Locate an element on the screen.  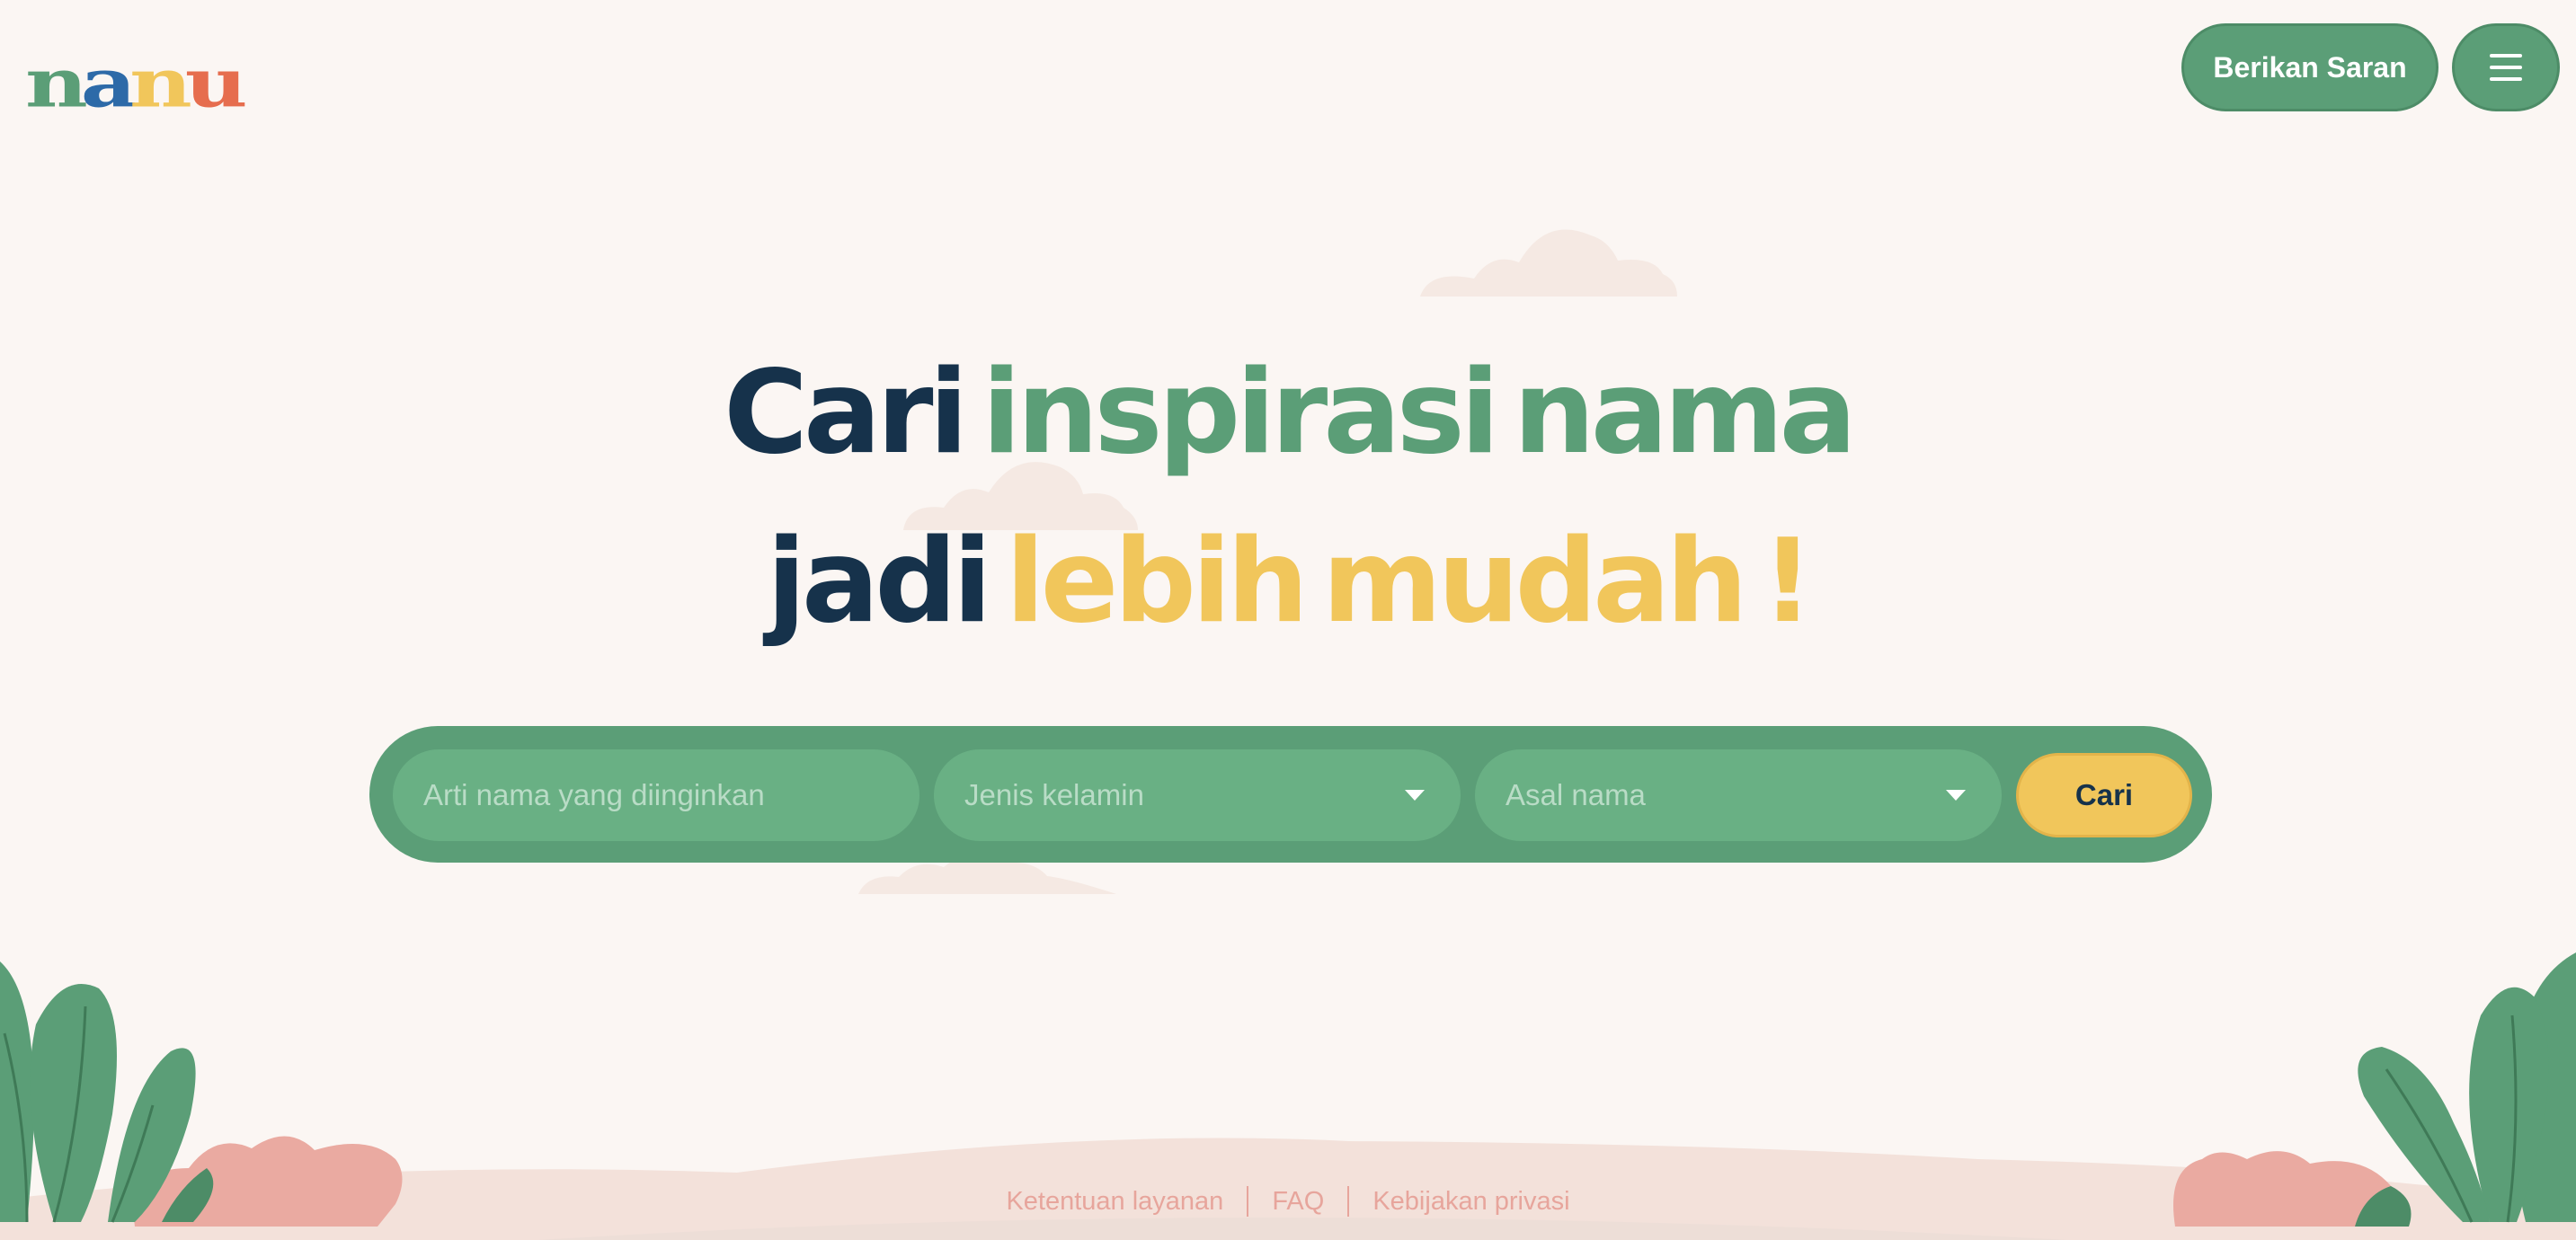
privacy-link: Kebijakan privasi is located at coordinates (1470, 1202).